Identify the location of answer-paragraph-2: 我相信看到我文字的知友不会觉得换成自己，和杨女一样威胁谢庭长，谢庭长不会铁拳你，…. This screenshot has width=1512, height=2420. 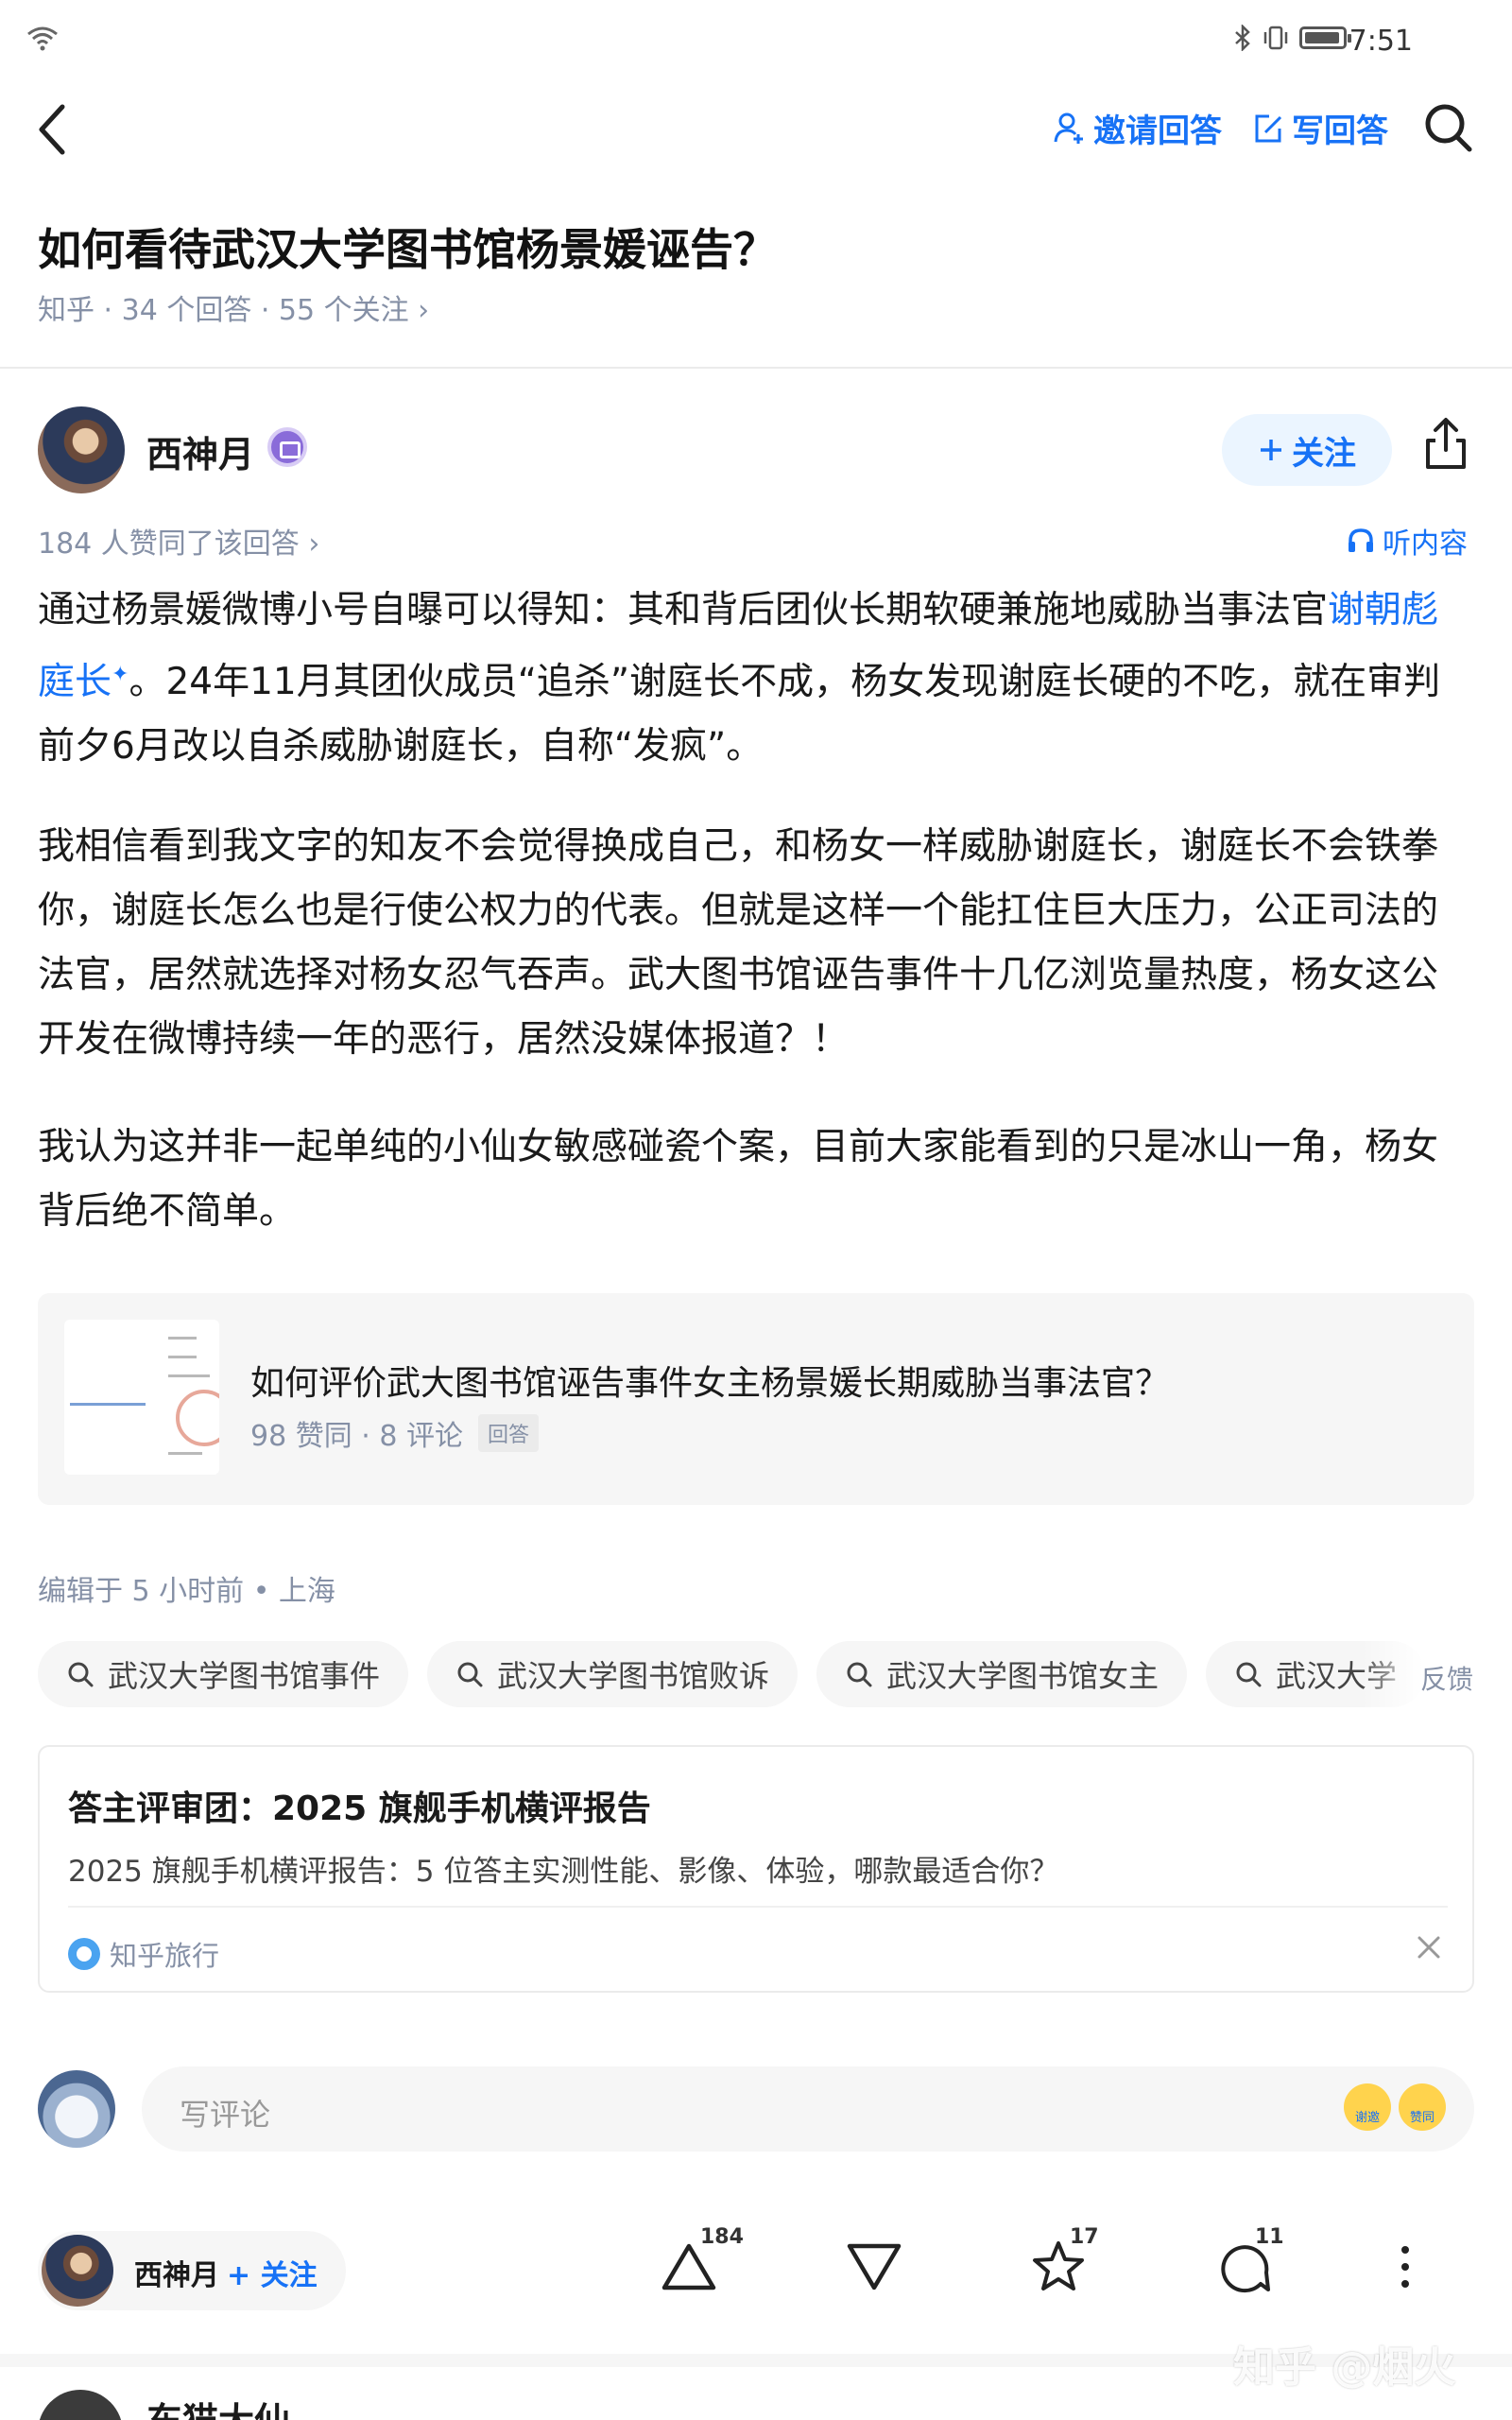
(738, 943).